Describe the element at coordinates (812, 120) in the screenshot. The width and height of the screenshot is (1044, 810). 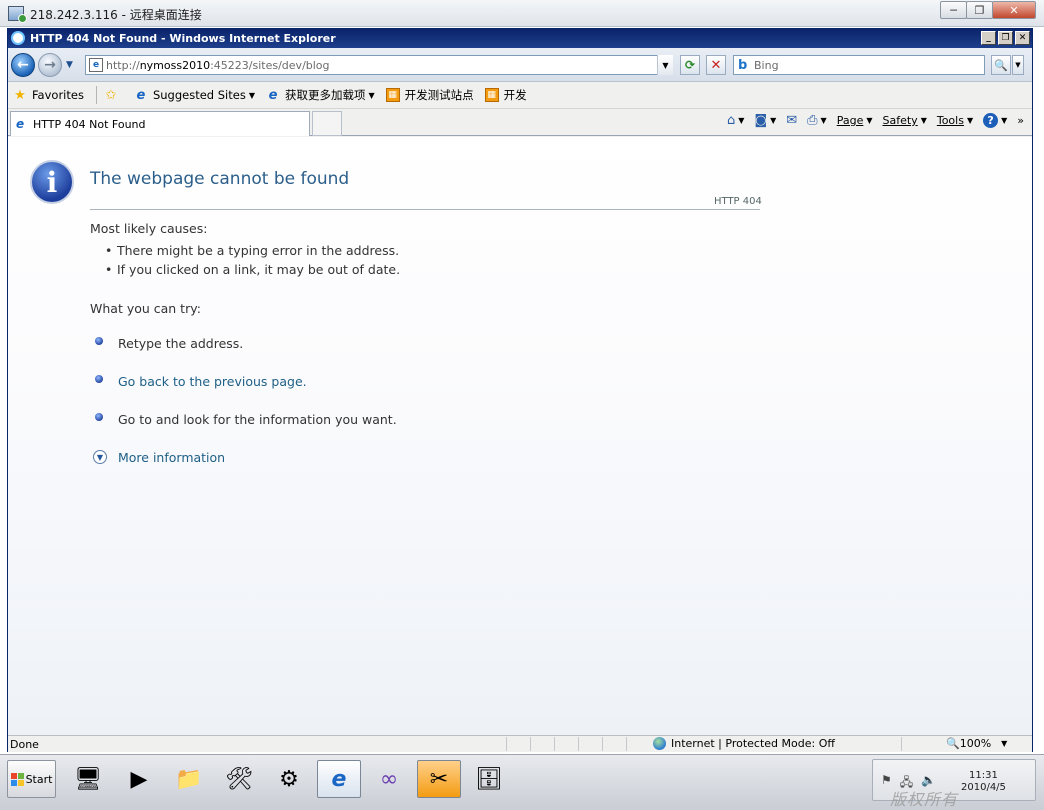
I see `printer-icon: ⎙` at that location.